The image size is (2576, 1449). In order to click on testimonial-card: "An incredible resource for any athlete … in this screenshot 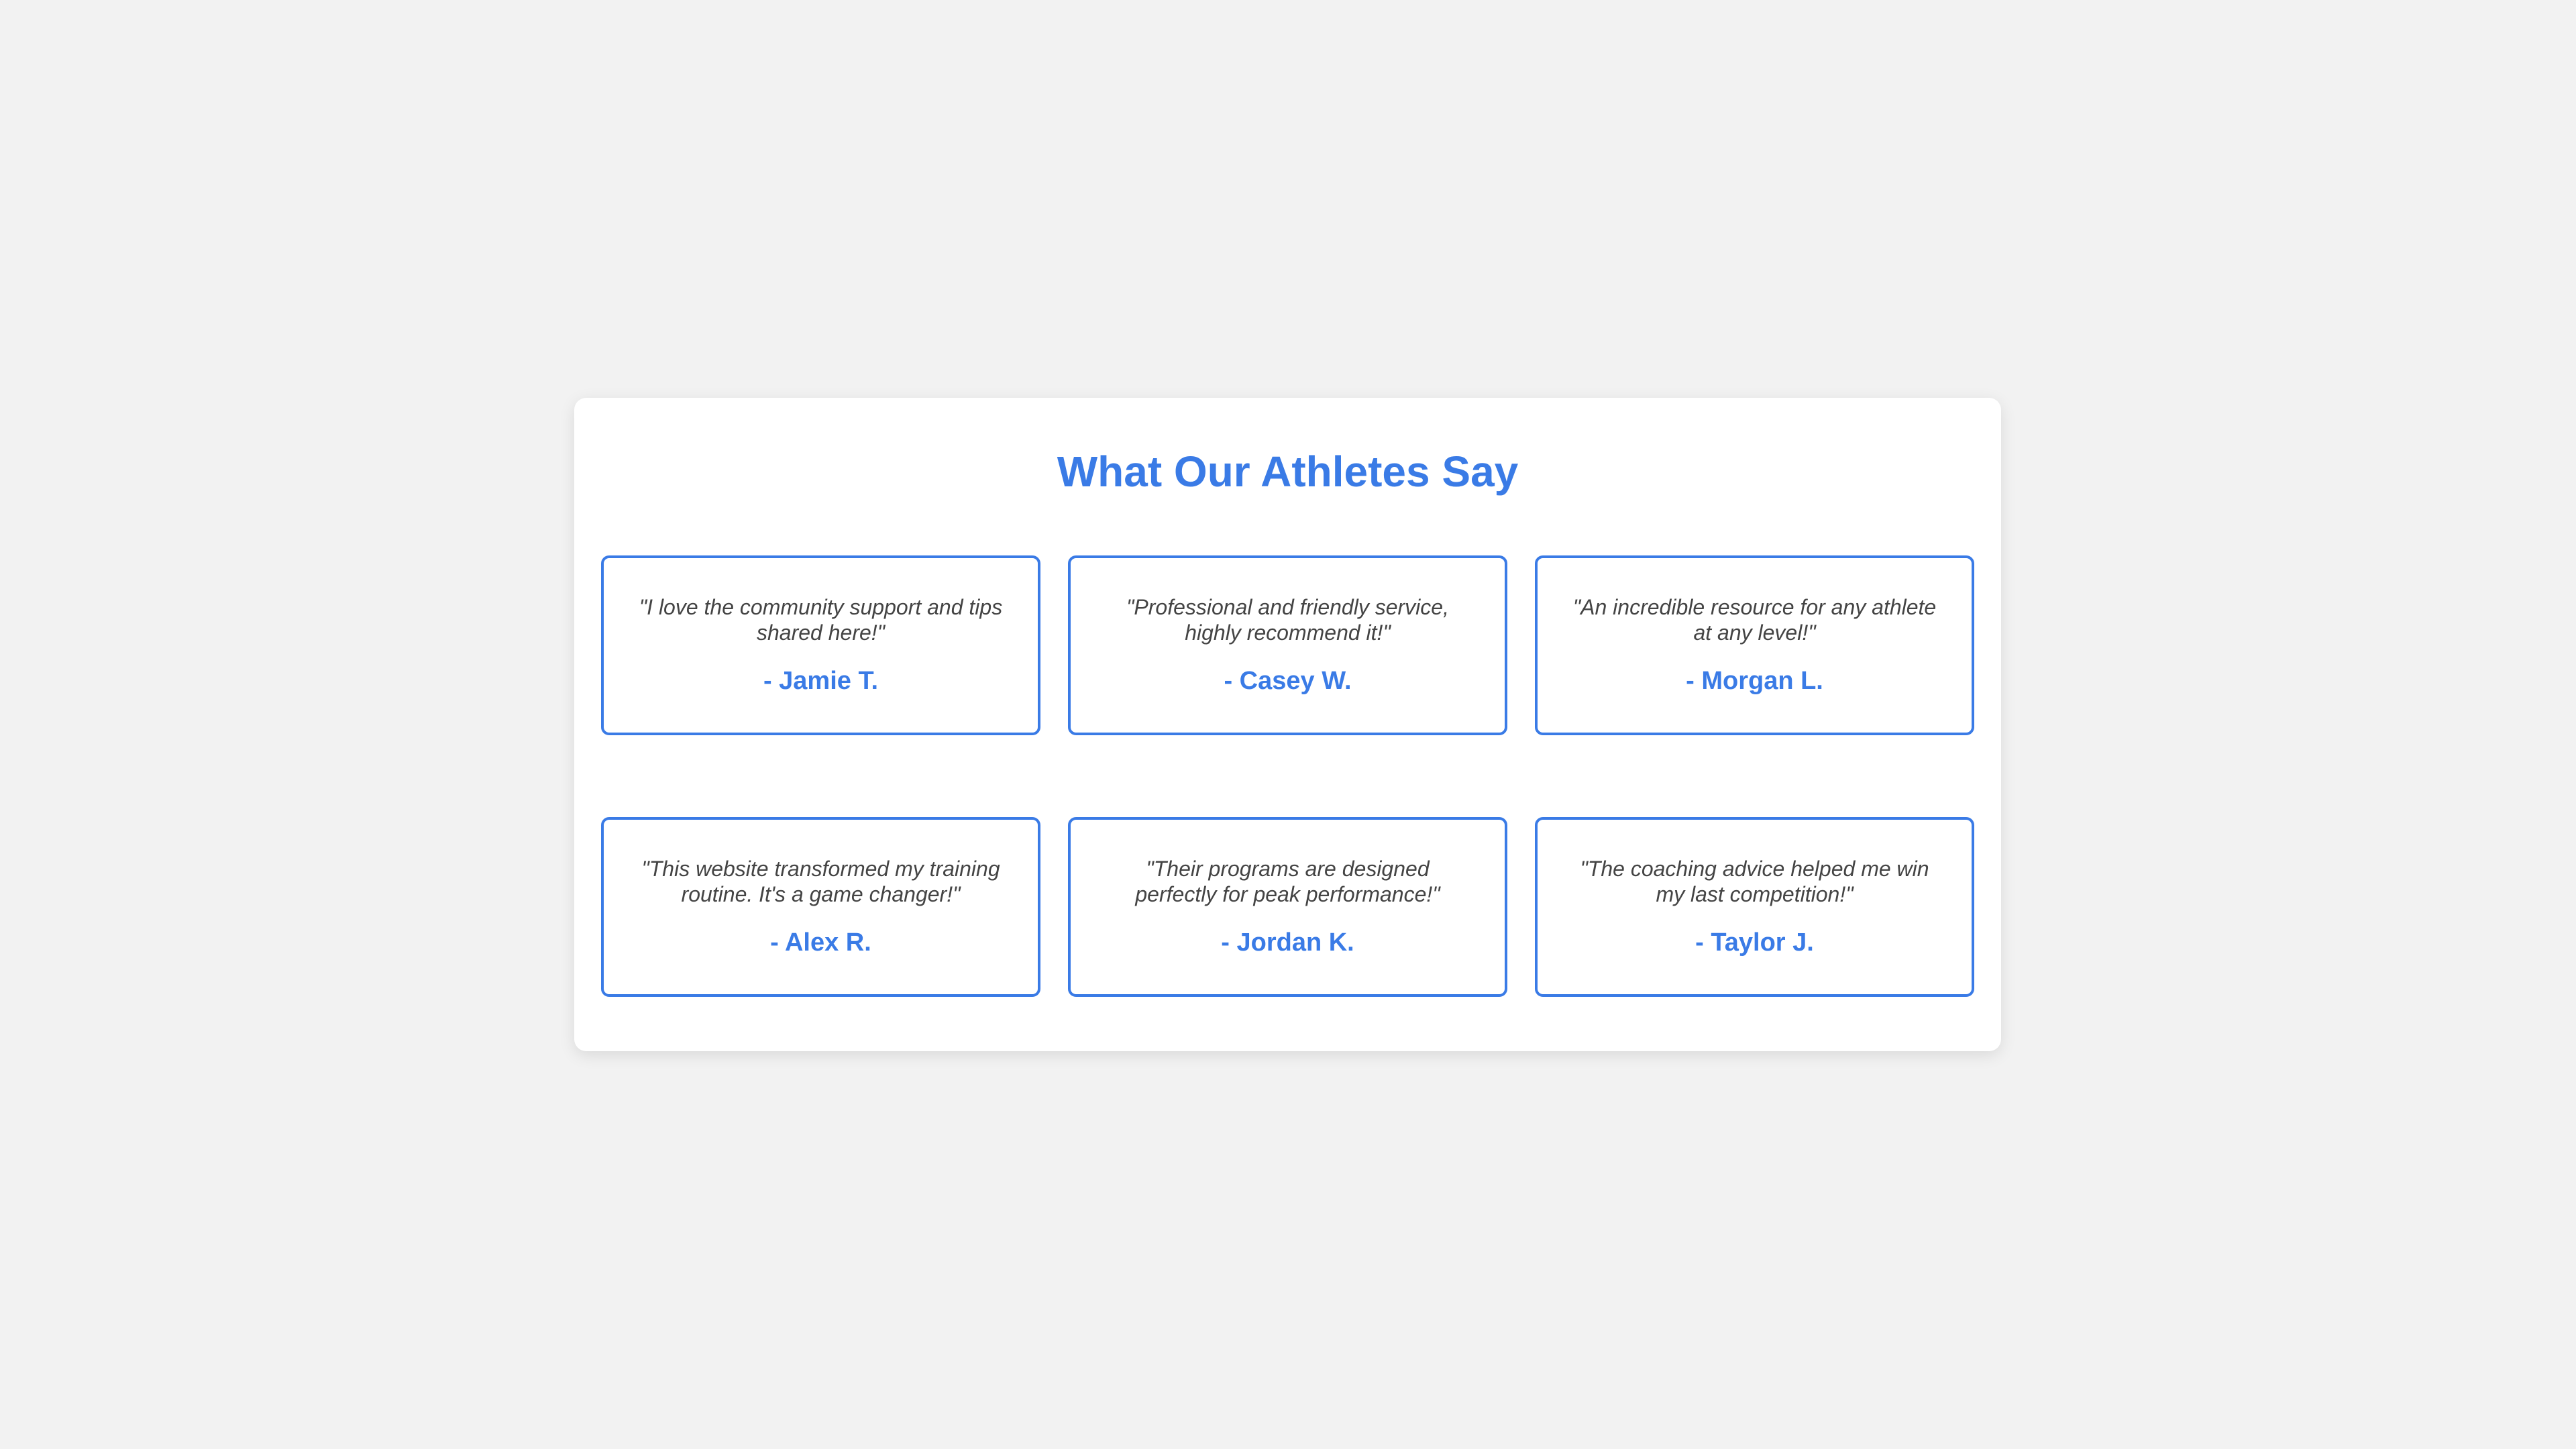, I will do `click(1754, 645)`.